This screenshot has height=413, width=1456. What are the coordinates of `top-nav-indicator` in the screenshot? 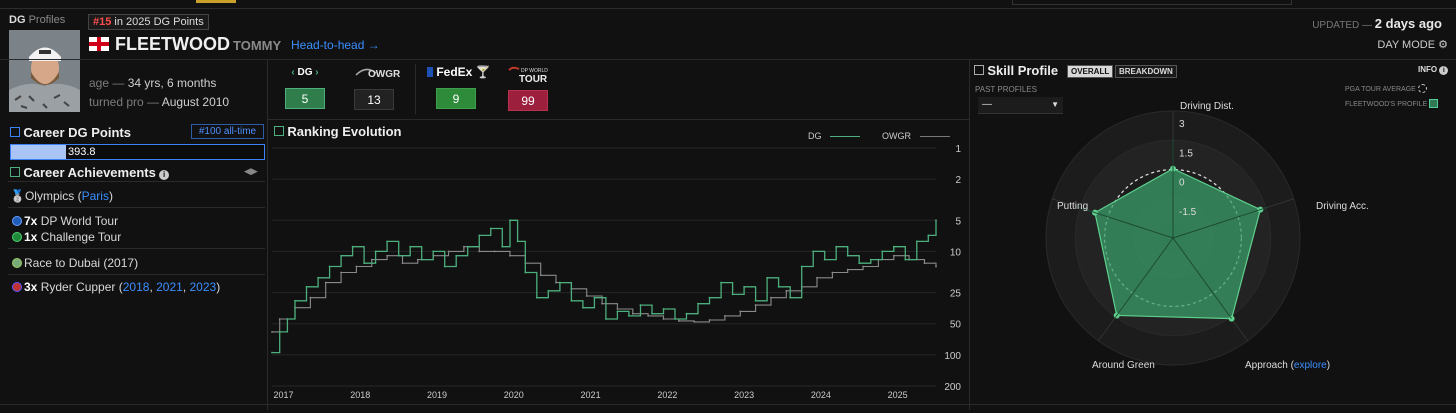 It's located at (216, 1).